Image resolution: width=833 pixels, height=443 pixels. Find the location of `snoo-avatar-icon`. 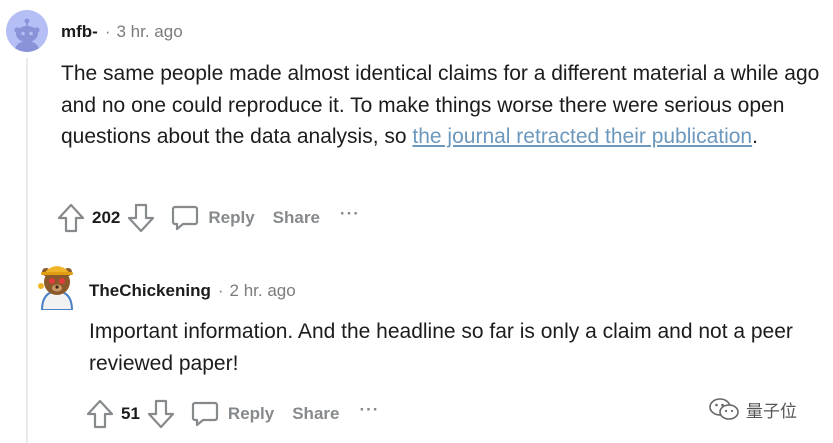

snoo-avatar-icon is located at coordinates (27, 31).